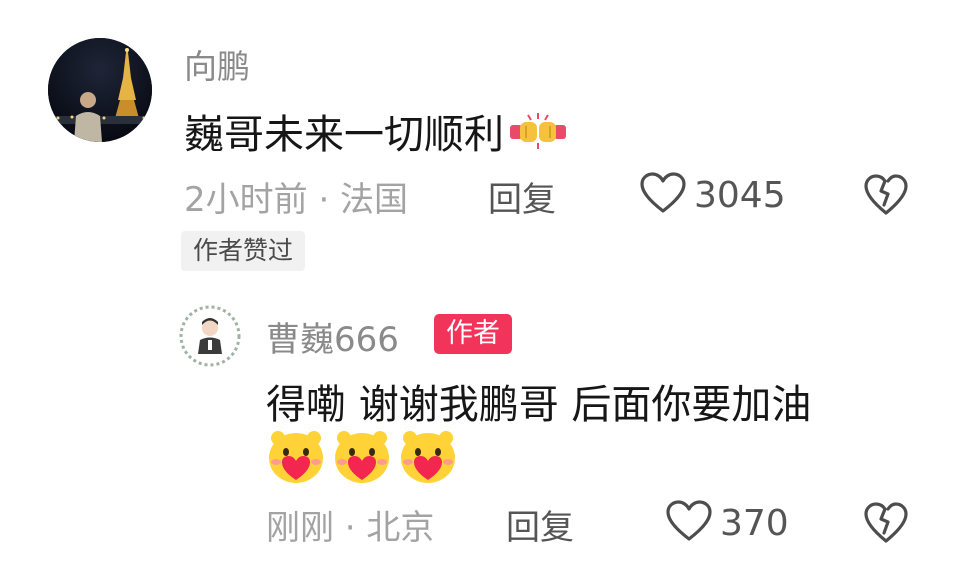 The height and width of the screenshot is (575, 960). What do you see at coordinates (754, 523) in the screenshot?
I see `like-count: 370` at bounding box center [754, 523].